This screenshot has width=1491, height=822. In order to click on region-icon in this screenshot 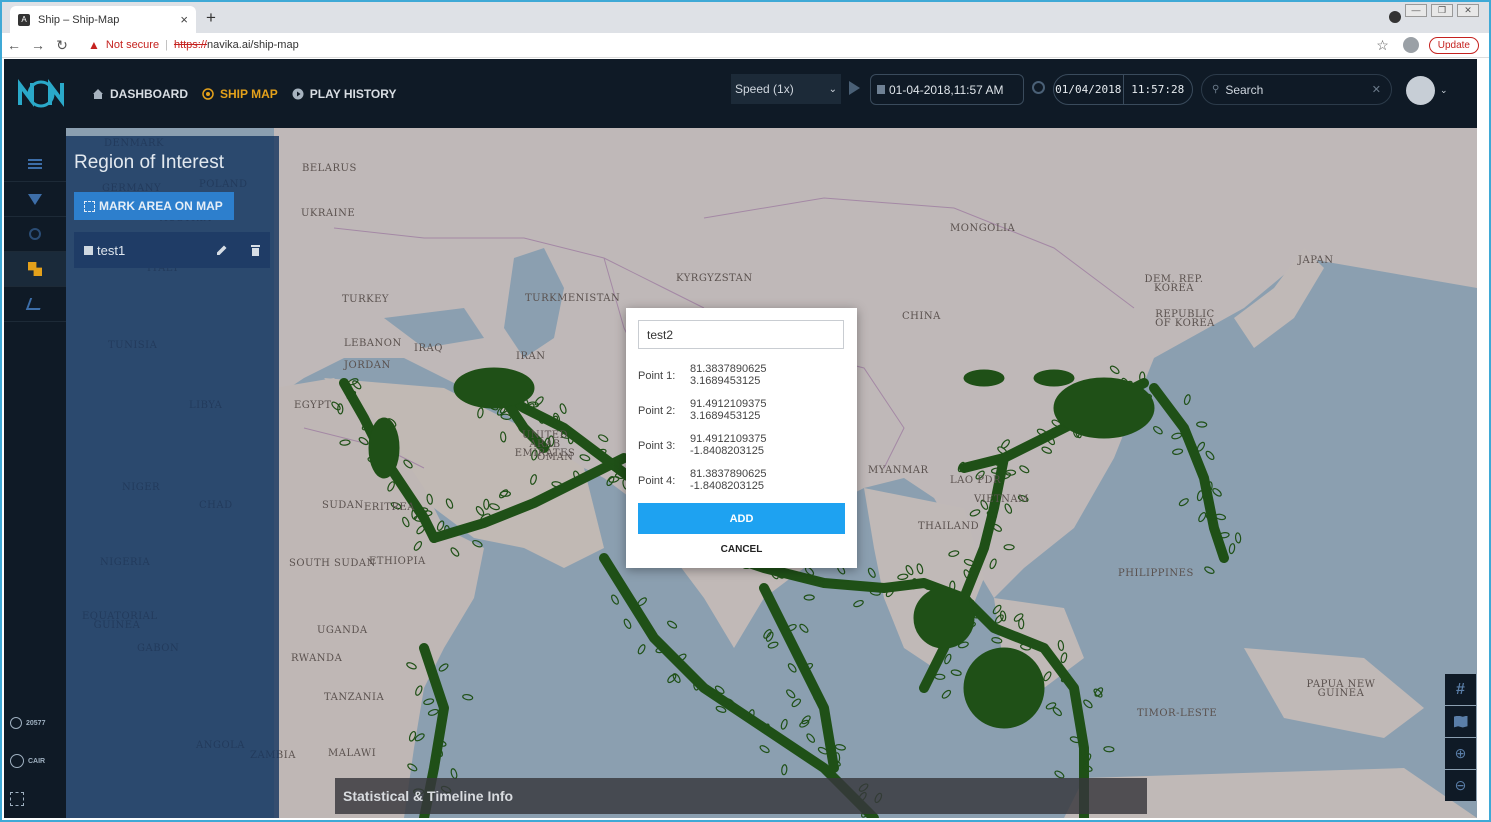, I will do `click(35, 269)`.